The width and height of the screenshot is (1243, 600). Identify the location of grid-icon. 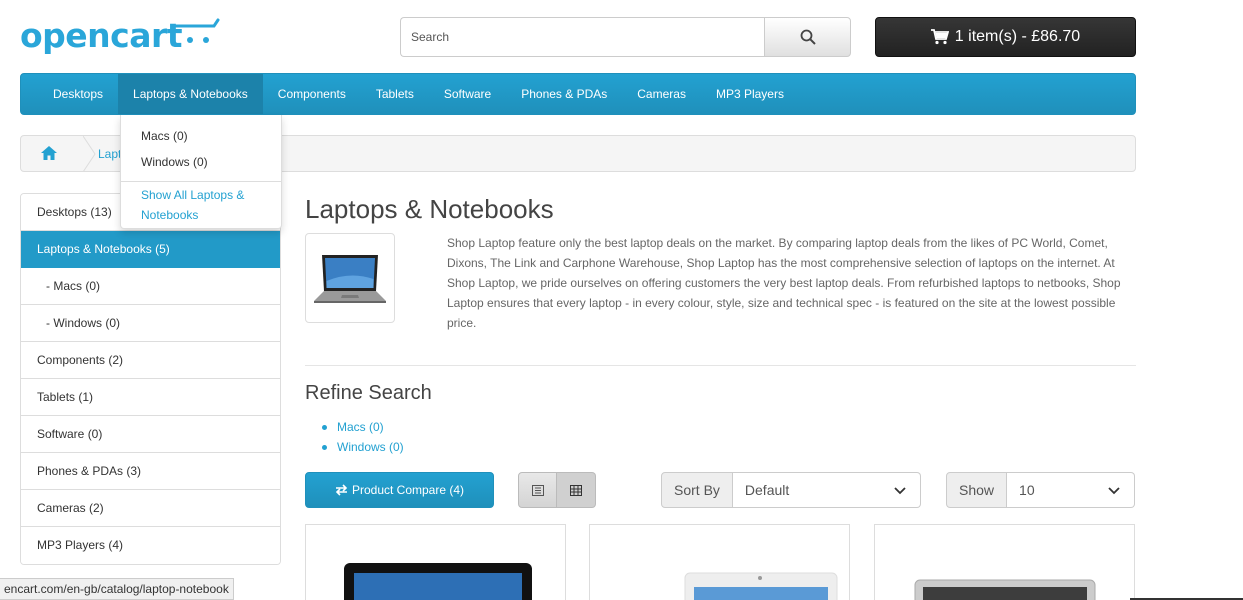
(576, 490).